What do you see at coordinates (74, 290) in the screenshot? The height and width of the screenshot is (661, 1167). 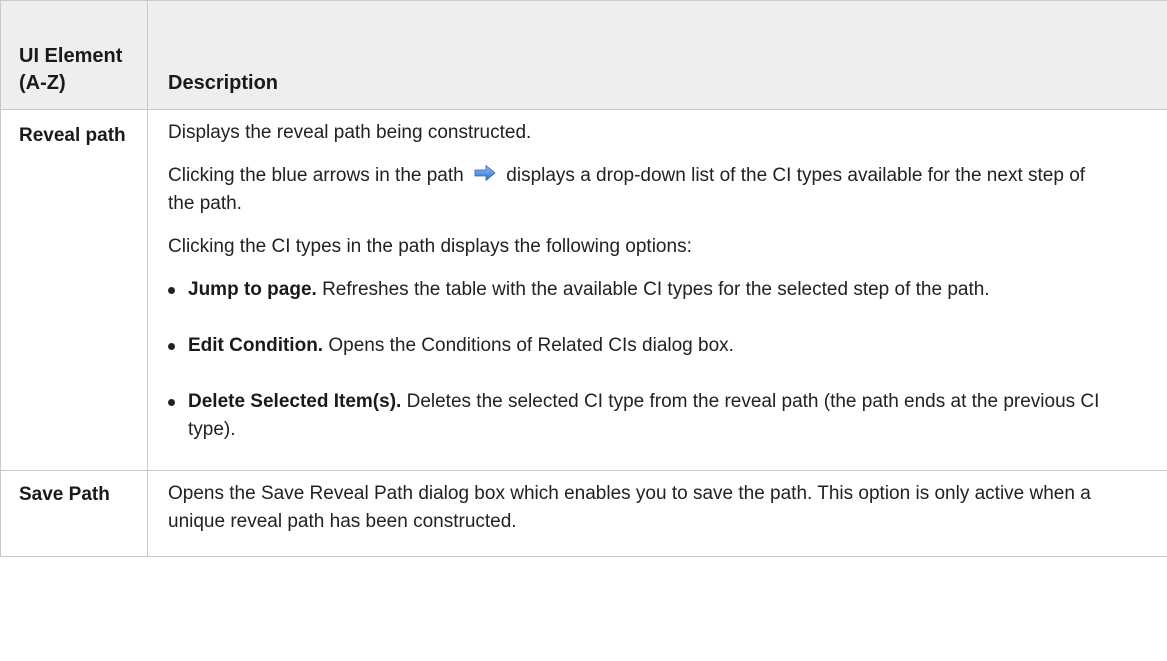 I see `term-reveal-path: Reveal path` at bounding box center [74, 290].